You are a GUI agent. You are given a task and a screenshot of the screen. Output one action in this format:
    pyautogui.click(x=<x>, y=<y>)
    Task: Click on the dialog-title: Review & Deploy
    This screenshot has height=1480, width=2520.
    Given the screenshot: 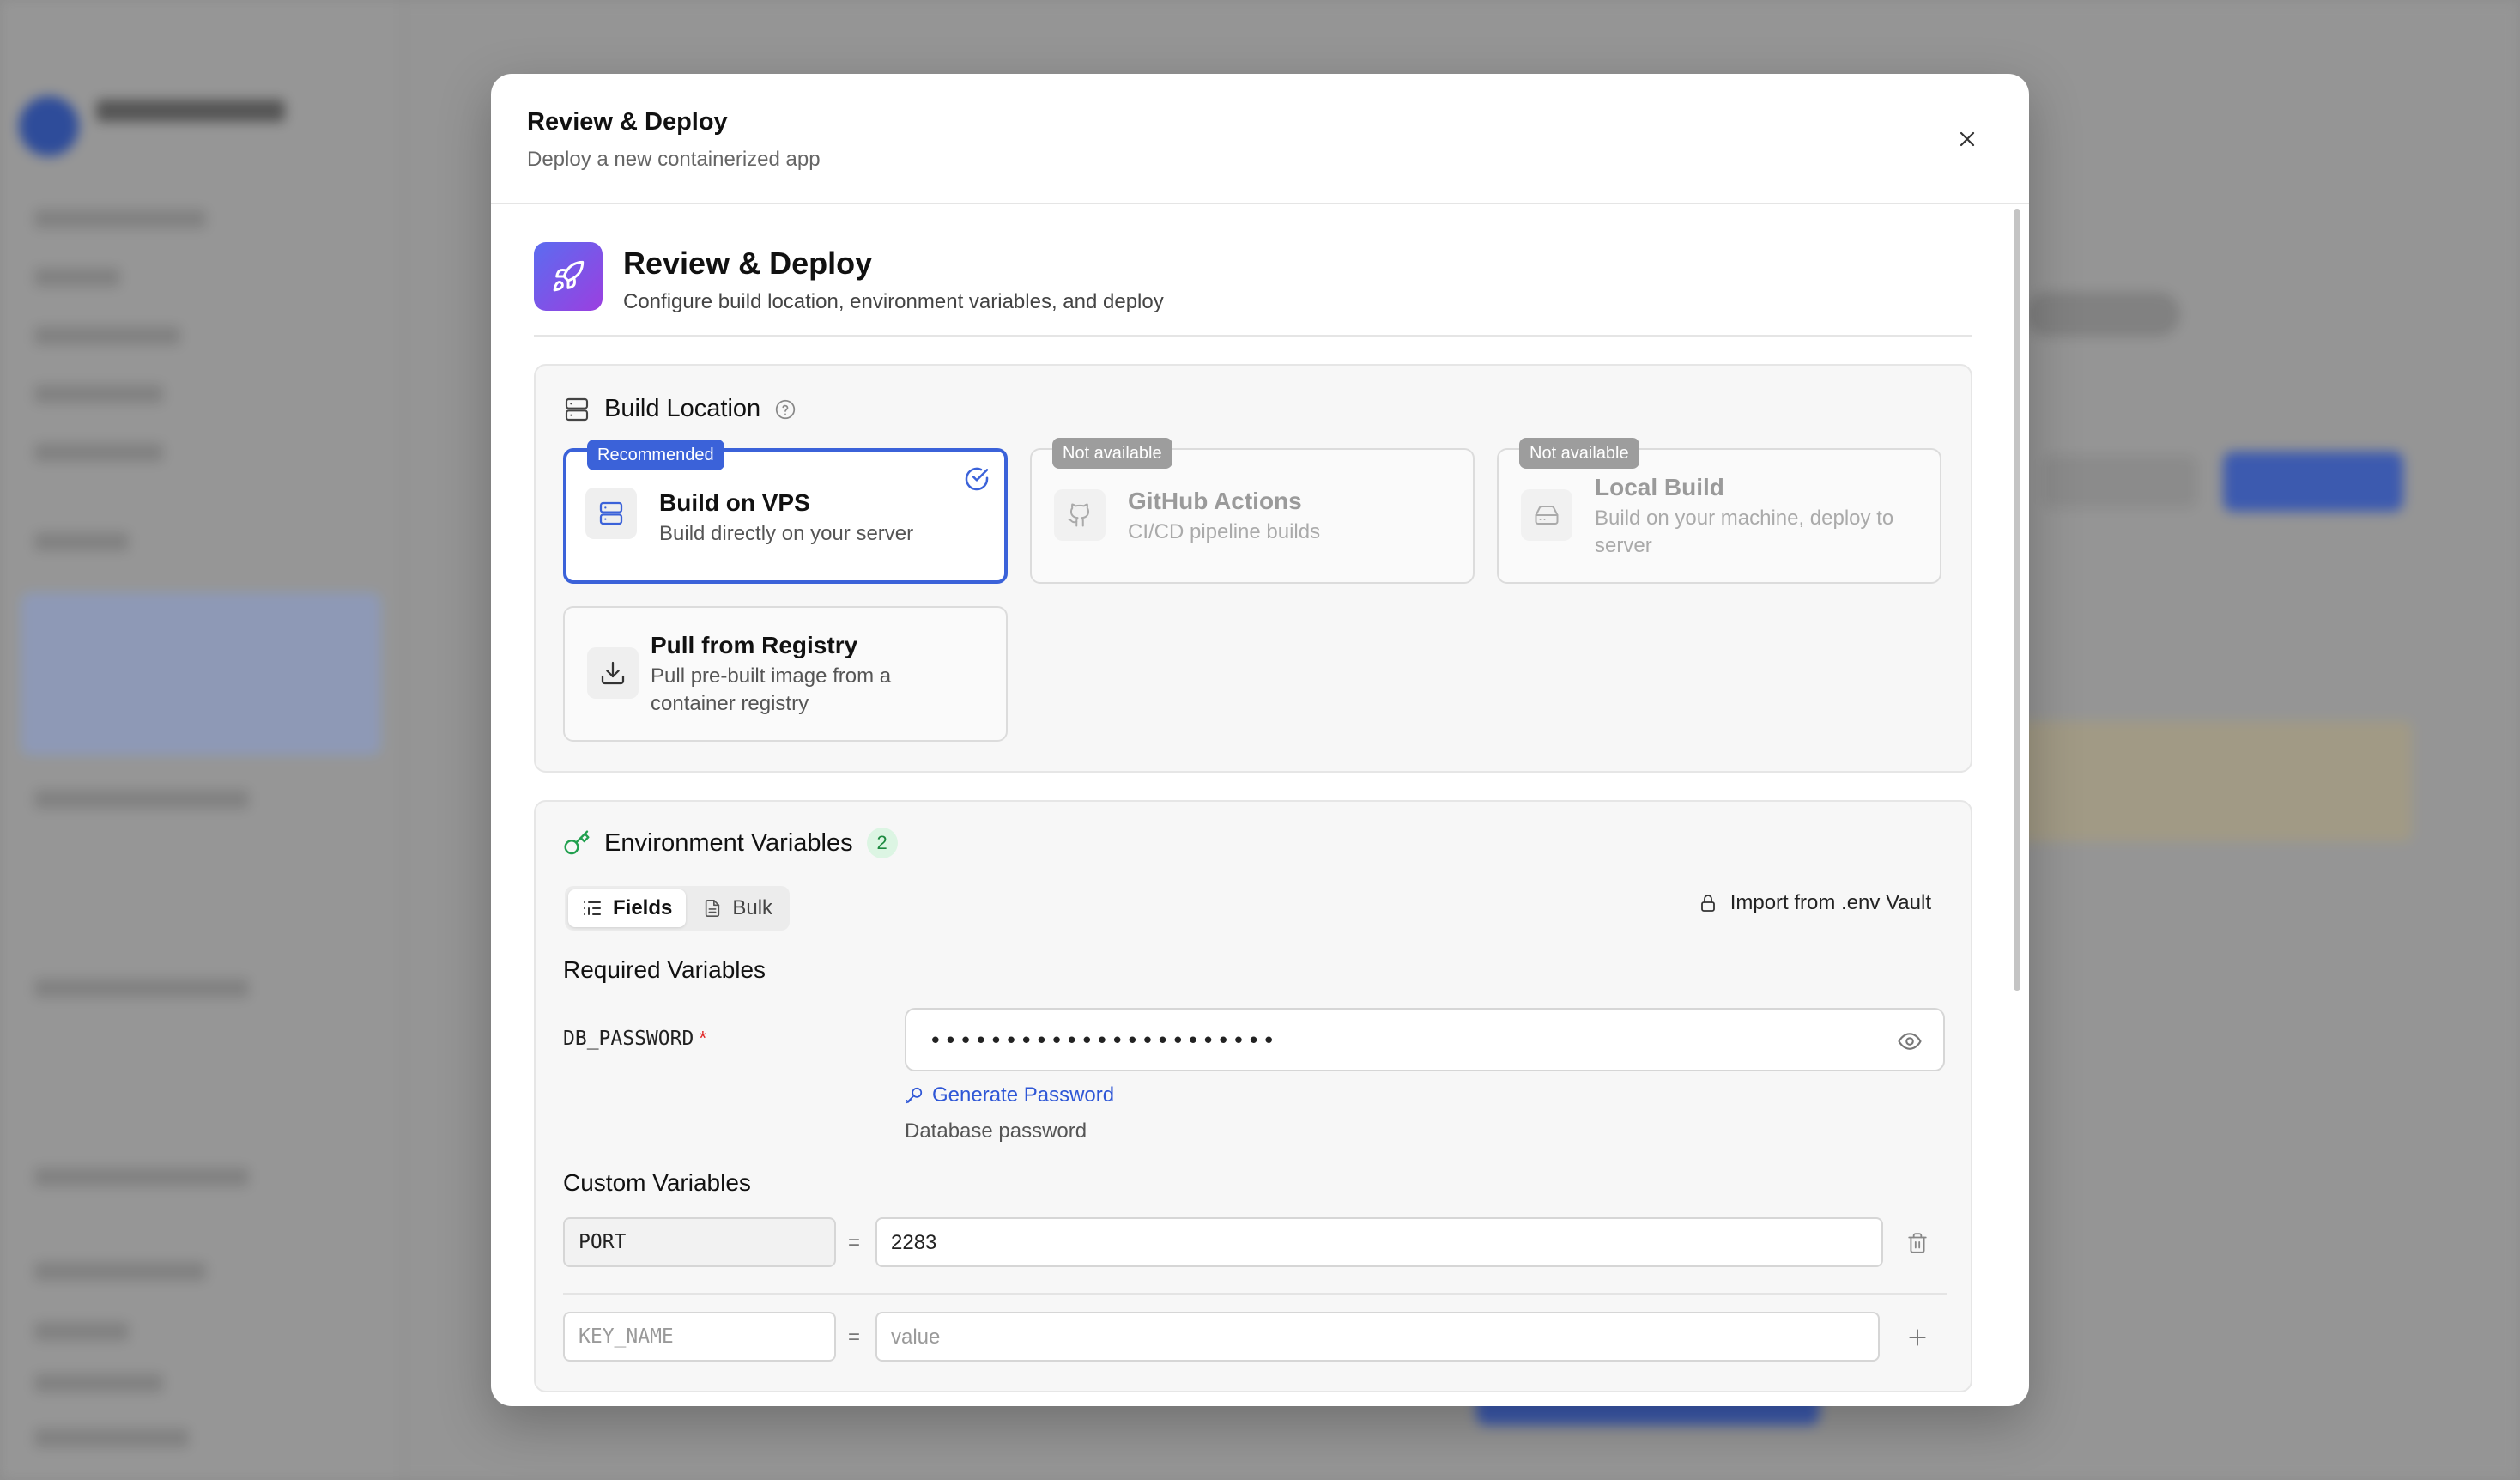 What is the action you would take?
    pyautogui.click(x=628, y=122)
    